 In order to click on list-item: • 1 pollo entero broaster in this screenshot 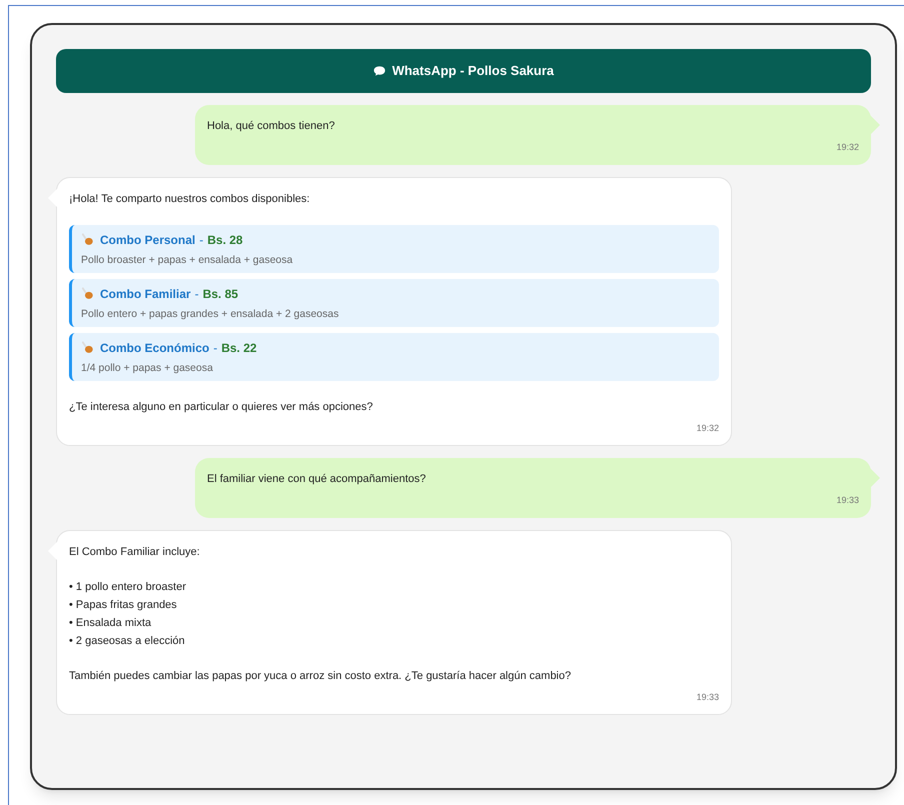, I will do `click(128, 587)`.